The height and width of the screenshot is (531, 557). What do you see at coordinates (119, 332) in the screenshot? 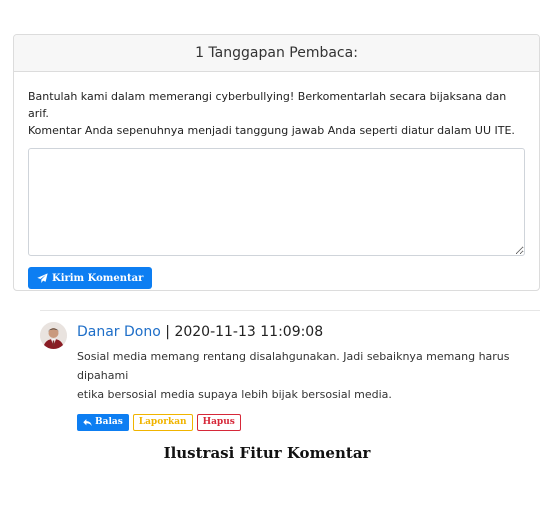
I see `comment-author-link: Danar Dono` at bounding box center [119, 332].